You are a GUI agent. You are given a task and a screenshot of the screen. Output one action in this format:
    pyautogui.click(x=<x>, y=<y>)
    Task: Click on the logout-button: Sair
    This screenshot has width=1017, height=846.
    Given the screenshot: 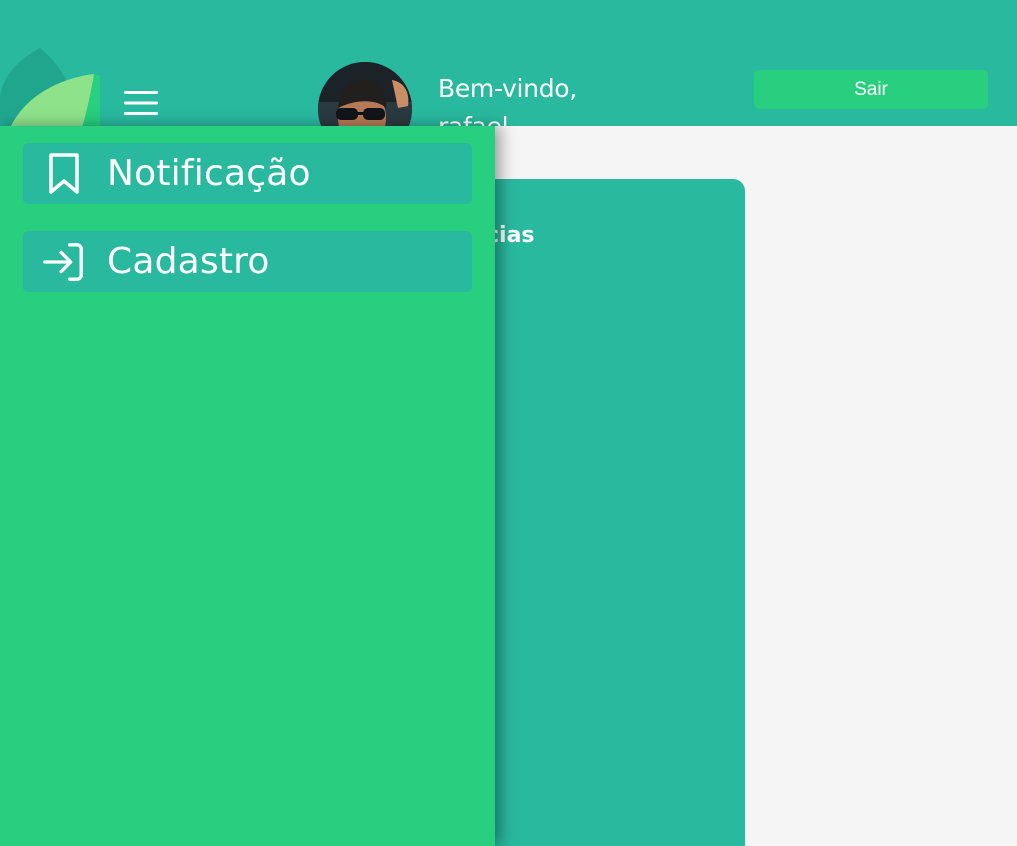 What is the action you would take?
    pyautogui.click(x=871, y=89)
    